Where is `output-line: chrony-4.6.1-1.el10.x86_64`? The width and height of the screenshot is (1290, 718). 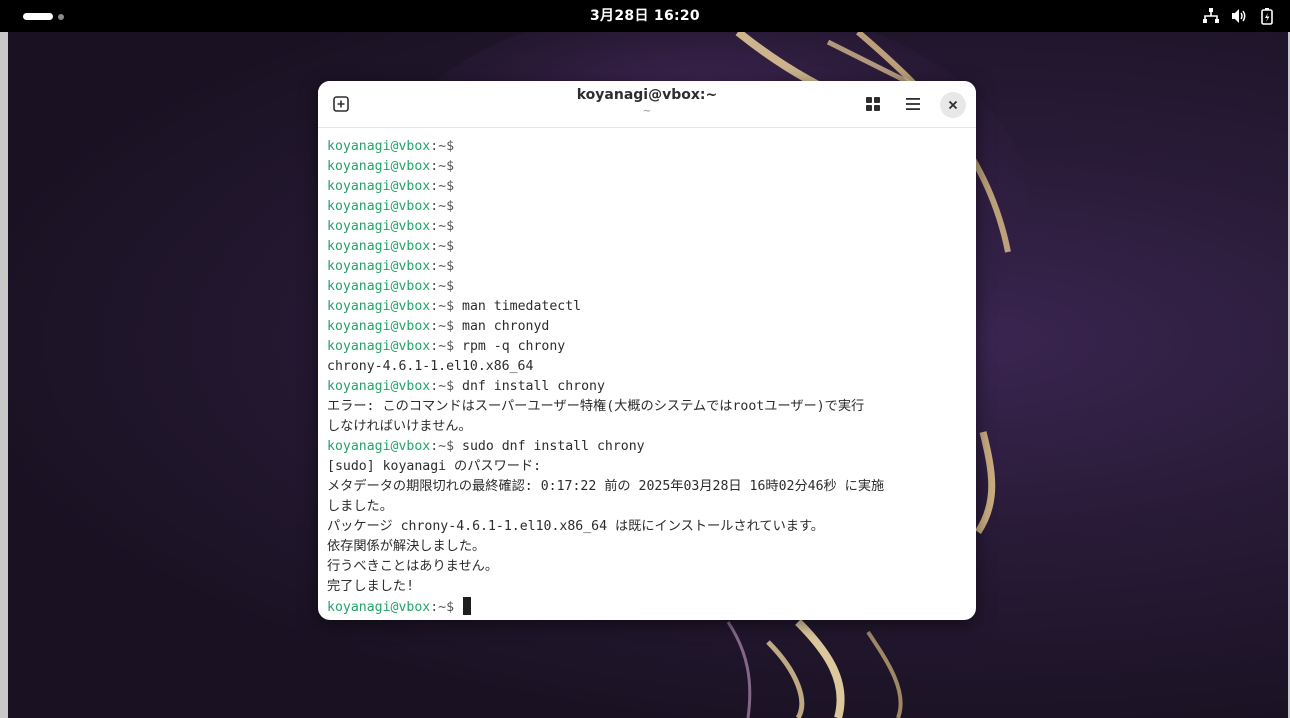 output-line: chrony-4.6.1-1.el10.x86_64 is located at coordinates (430, 366).